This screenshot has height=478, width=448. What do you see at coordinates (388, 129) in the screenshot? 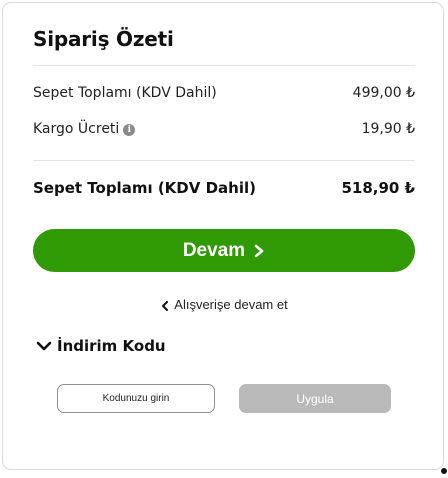
I see `shipping-value: 19,90 ₺` at bounding box center [388, 129].